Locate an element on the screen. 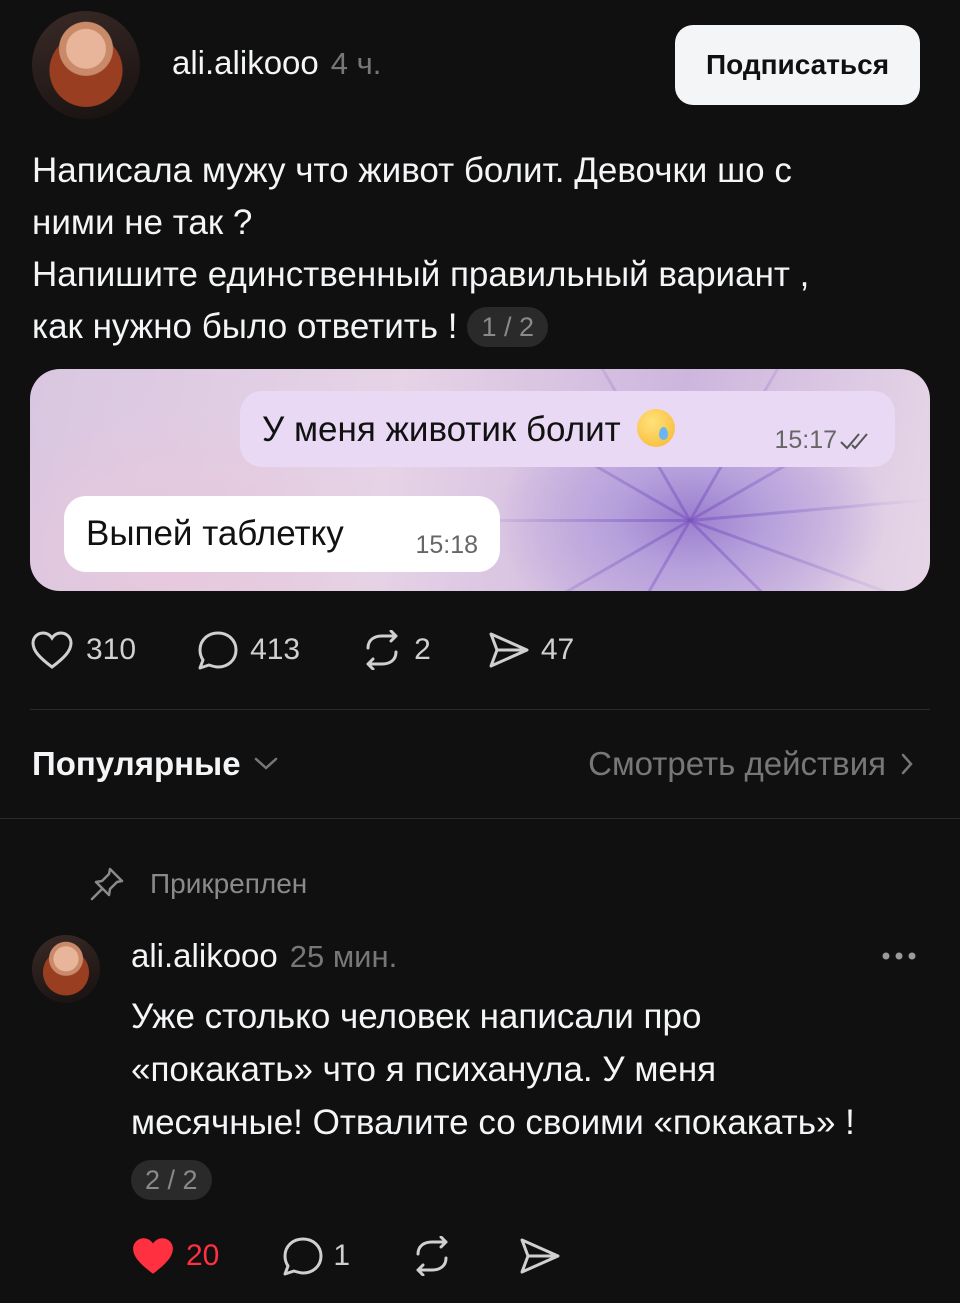  repost-button: 2 is located at coordinates (395, 650).